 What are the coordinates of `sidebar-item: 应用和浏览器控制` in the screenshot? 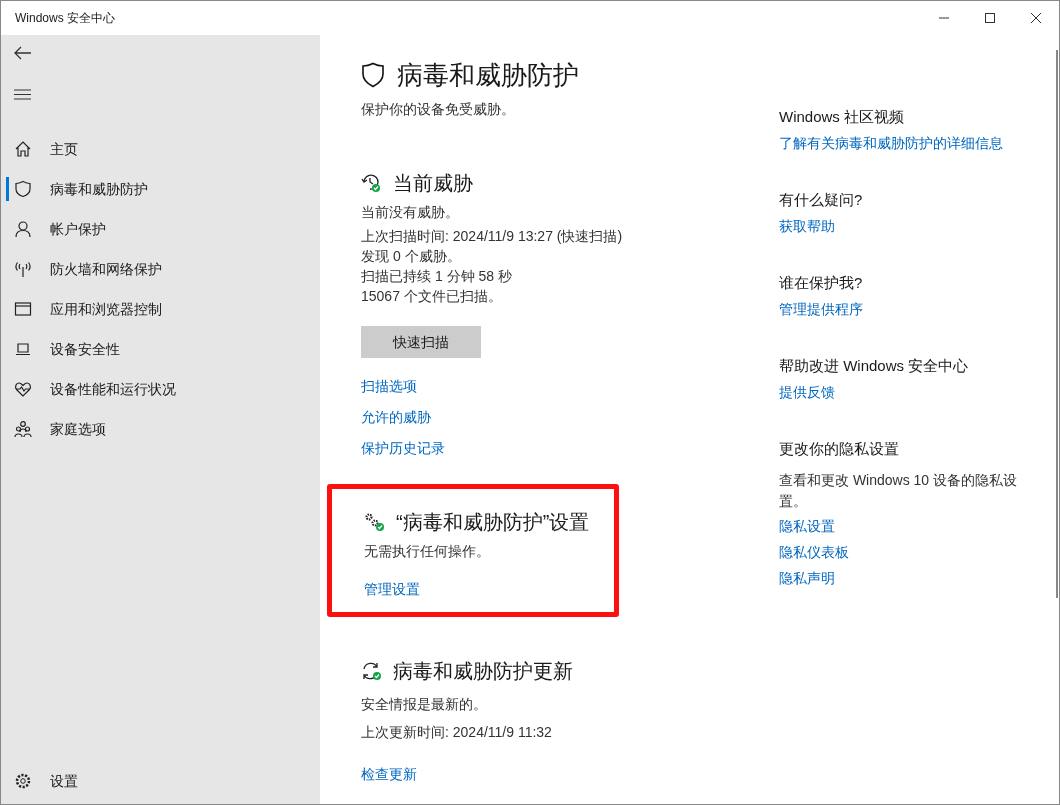 It's located at (160, 309).